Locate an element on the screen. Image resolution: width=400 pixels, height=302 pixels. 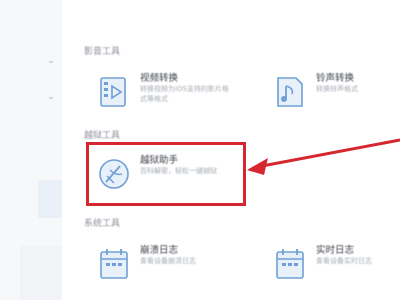
video-convert-icon is located at coordinates (113, 92).